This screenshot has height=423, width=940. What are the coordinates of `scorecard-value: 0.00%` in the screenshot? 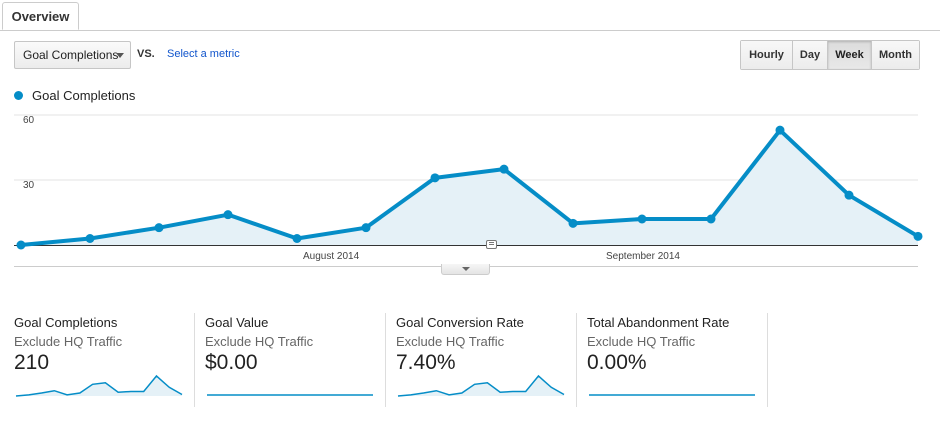 It's located at (617, 362).